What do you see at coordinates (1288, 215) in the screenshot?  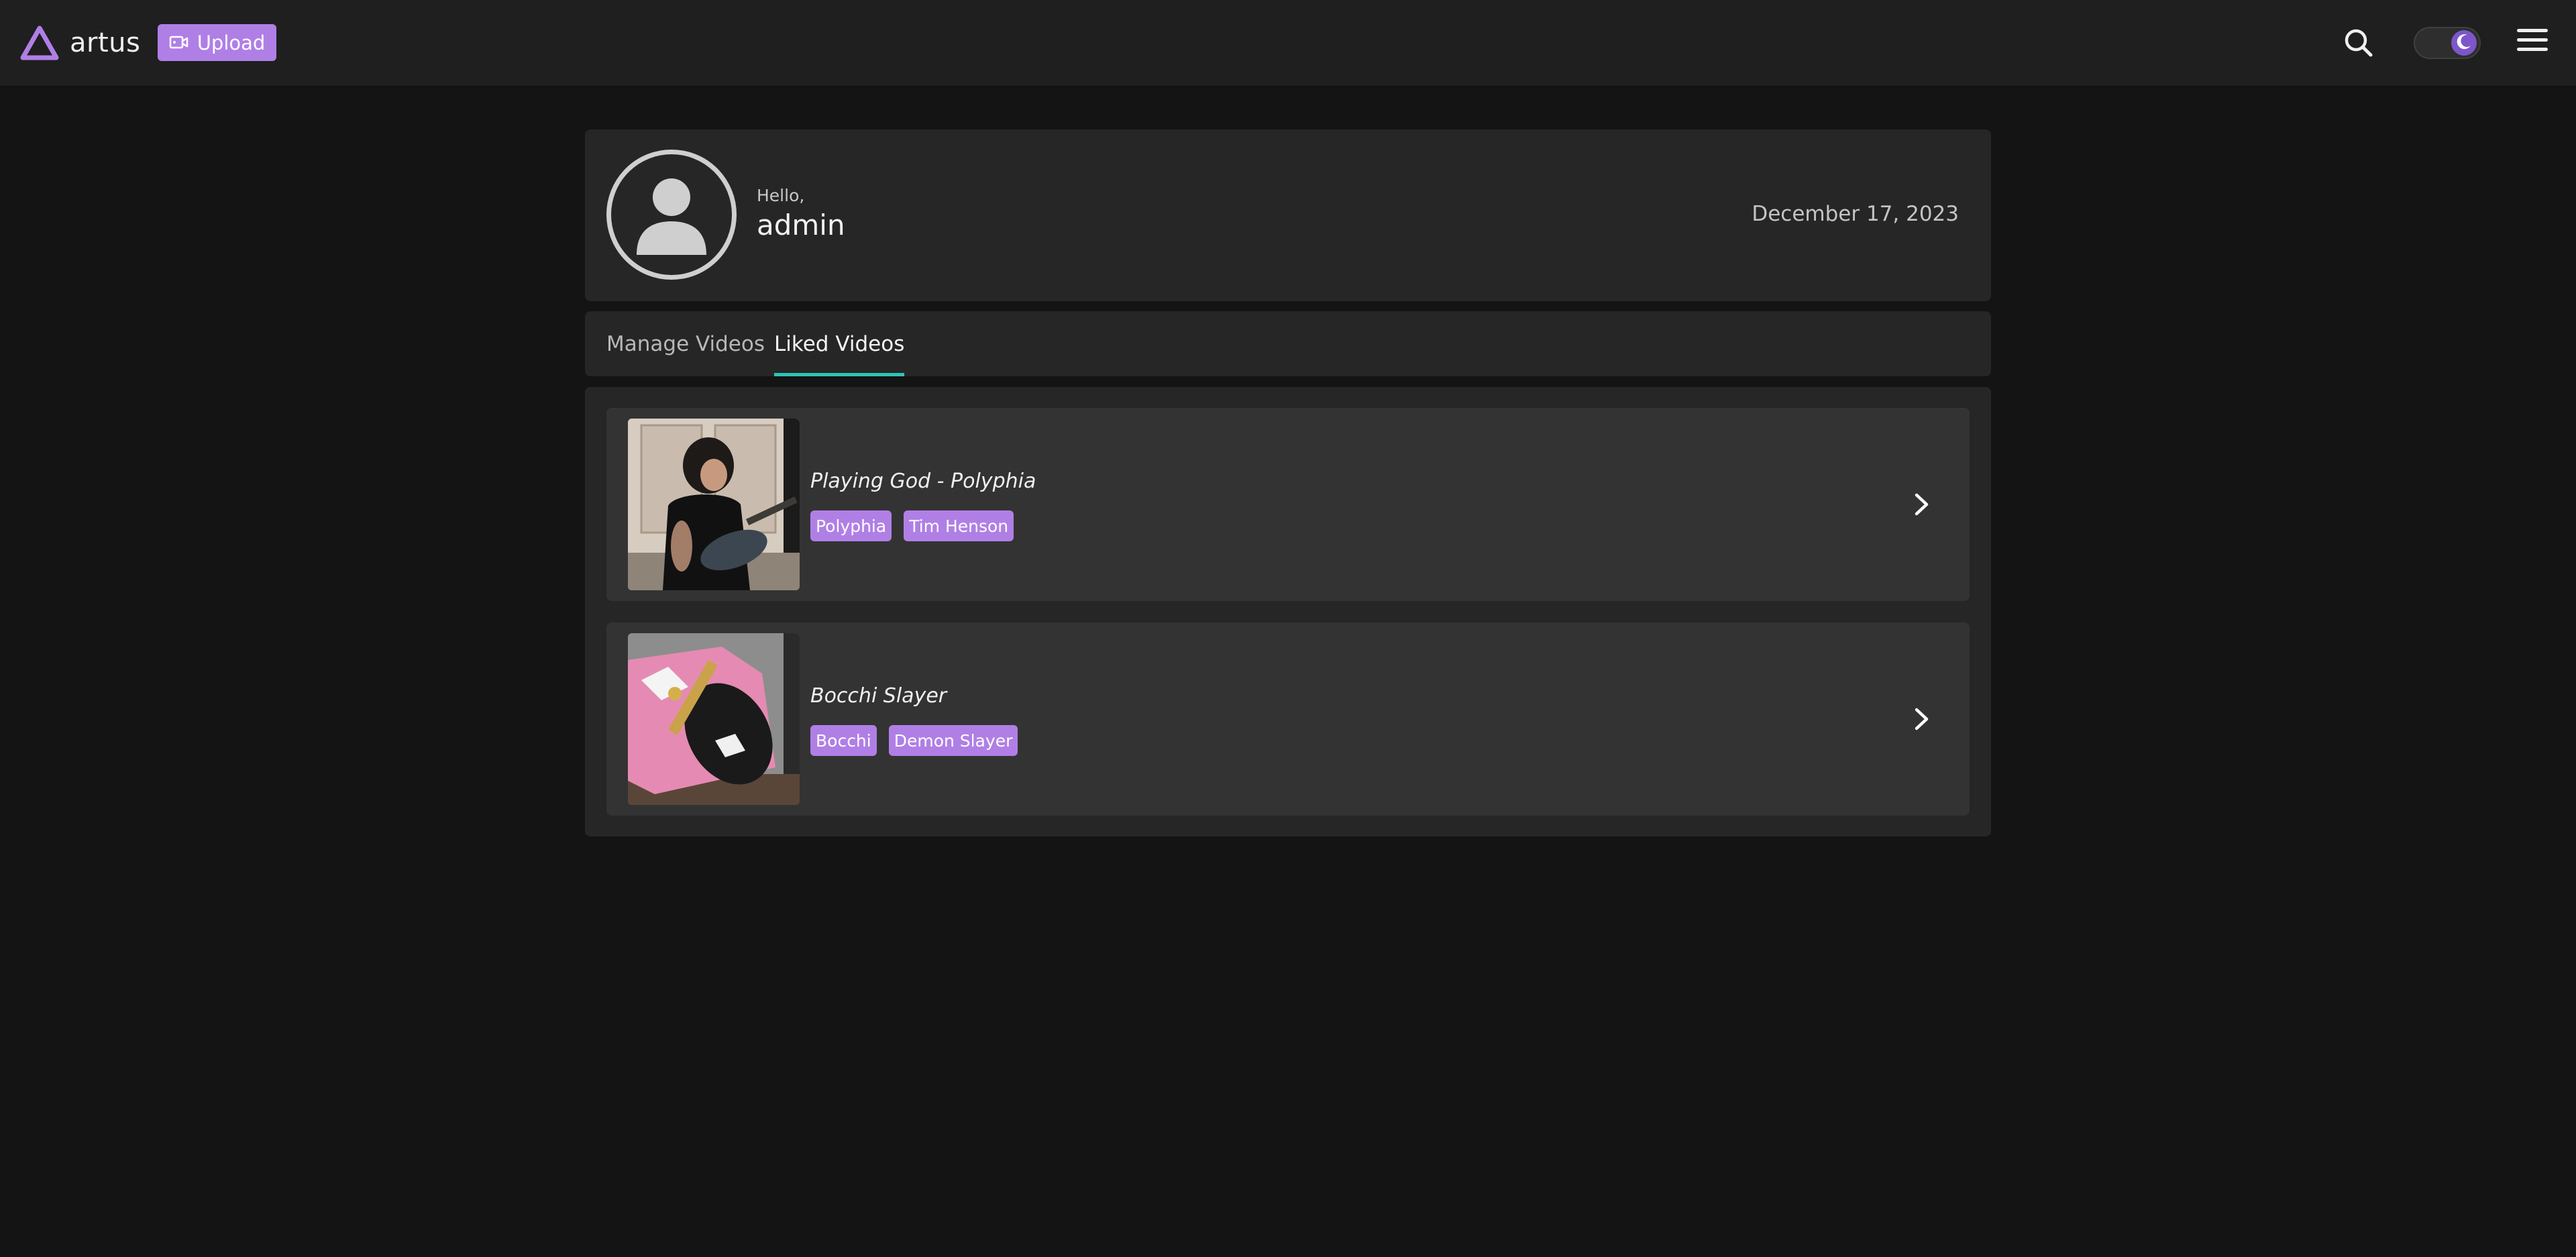 I see `profile-card: Hello, admin December 17, 2023` at bounding box center [1288, 215].